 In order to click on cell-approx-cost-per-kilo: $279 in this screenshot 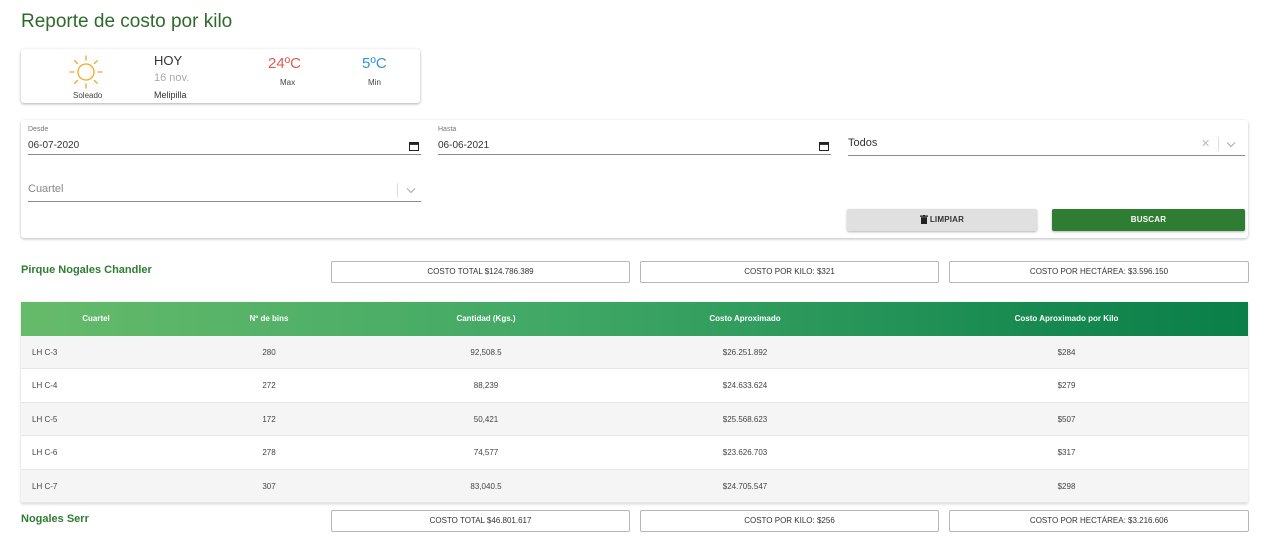, I will do `click(1066, 386)`.